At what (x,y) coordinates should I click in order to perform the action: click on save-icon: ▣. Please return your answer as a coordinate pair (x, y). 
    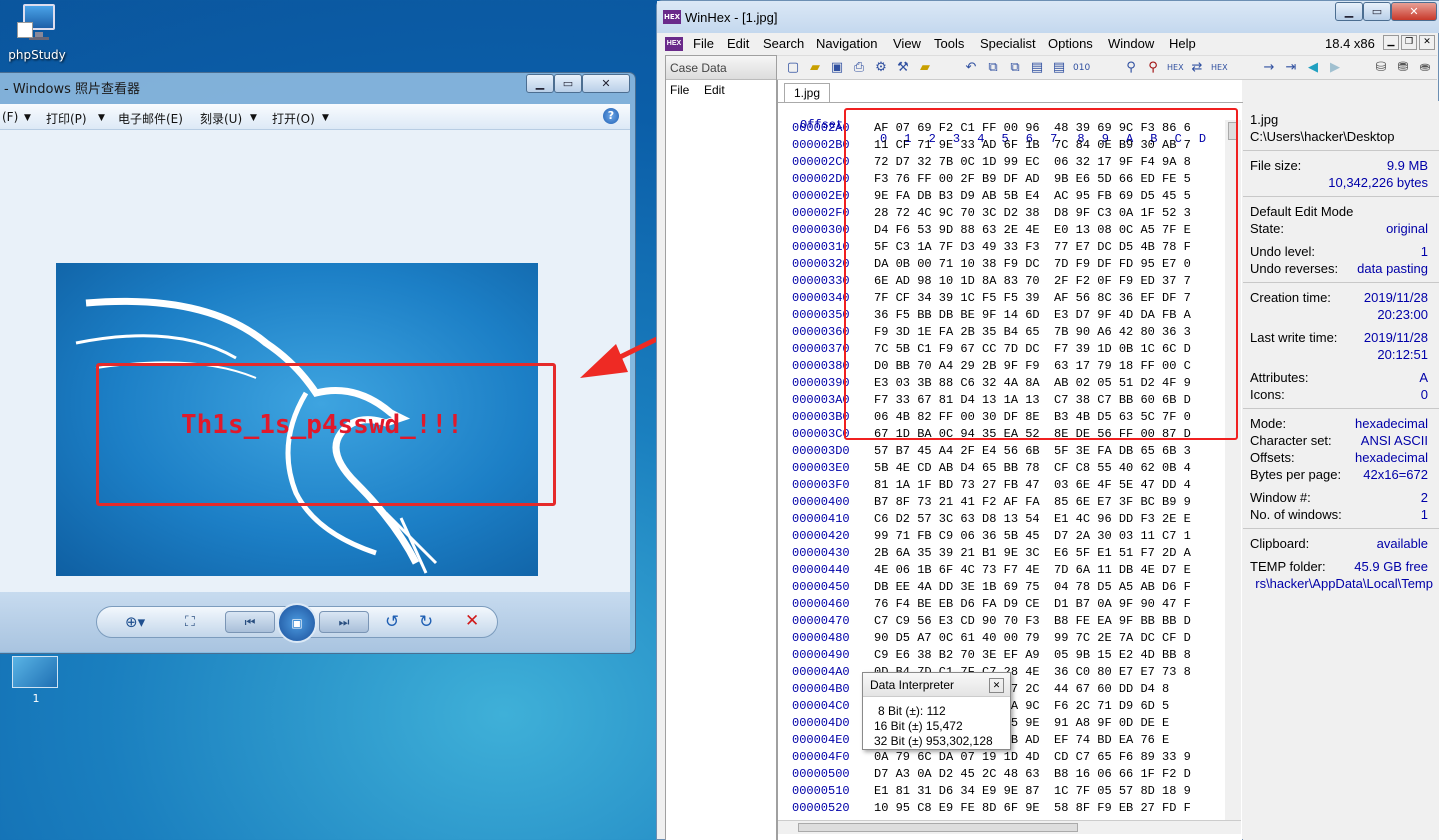
    Looking at the image, I should click on (837, 68).